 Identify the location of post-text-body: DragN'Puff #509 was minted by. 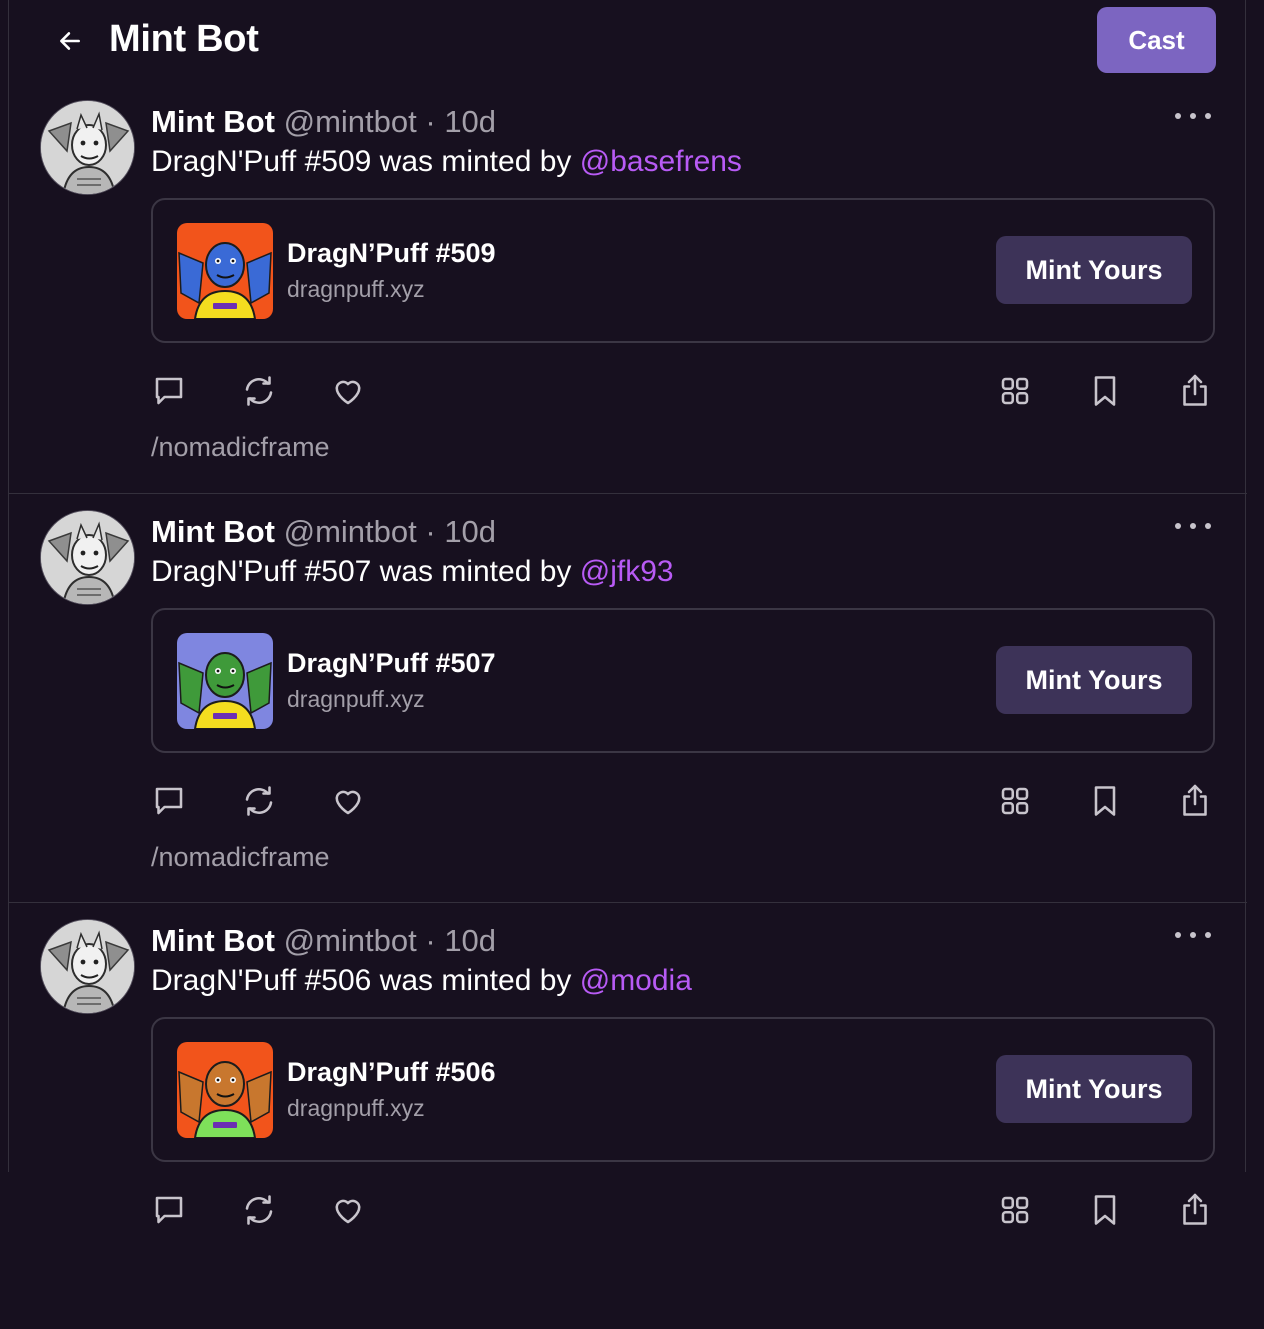
(365, 161).